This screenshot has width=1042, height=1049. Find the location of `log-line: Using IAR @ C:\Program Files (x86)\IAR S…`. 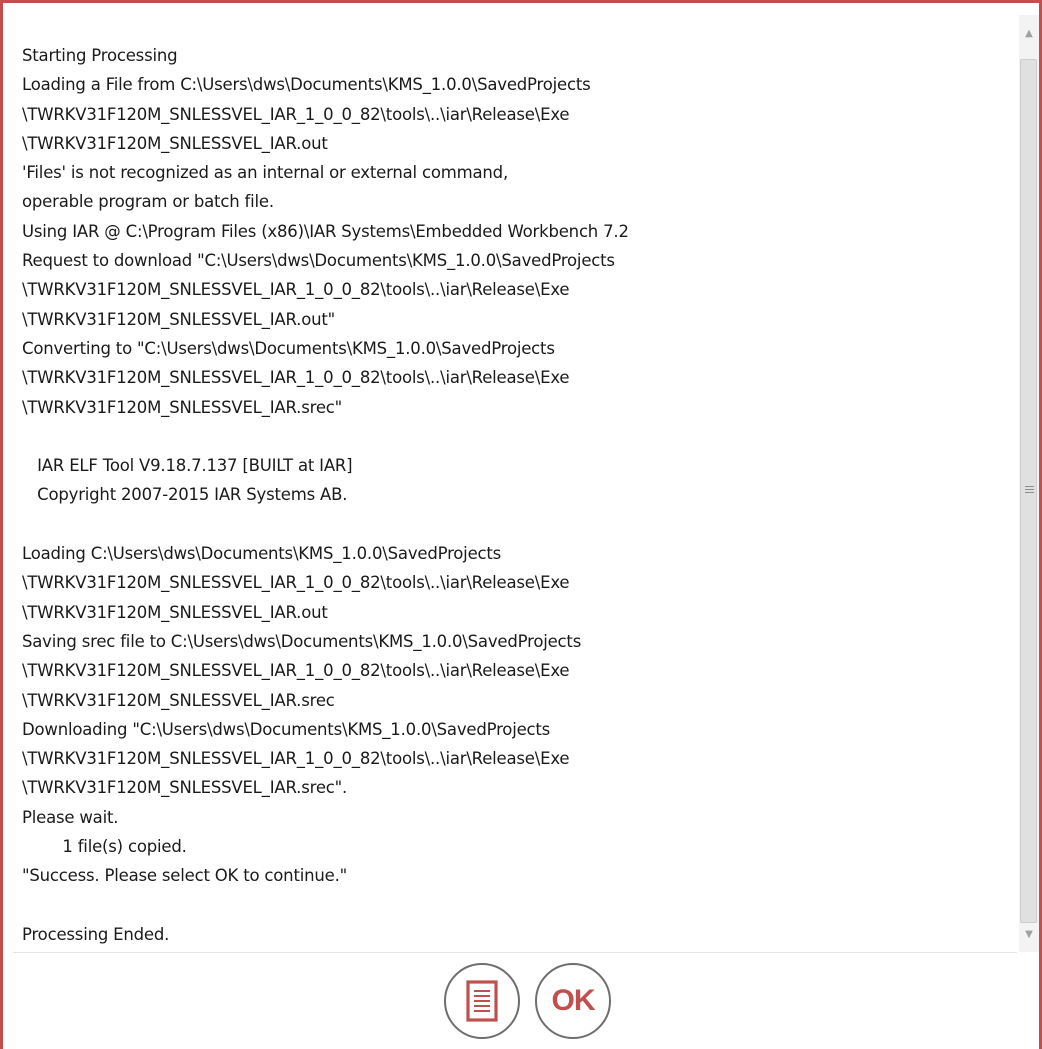

log-line: Using IAR @ C:\Program Files (x86)\IAR S… is located at coordinates (325, 231).